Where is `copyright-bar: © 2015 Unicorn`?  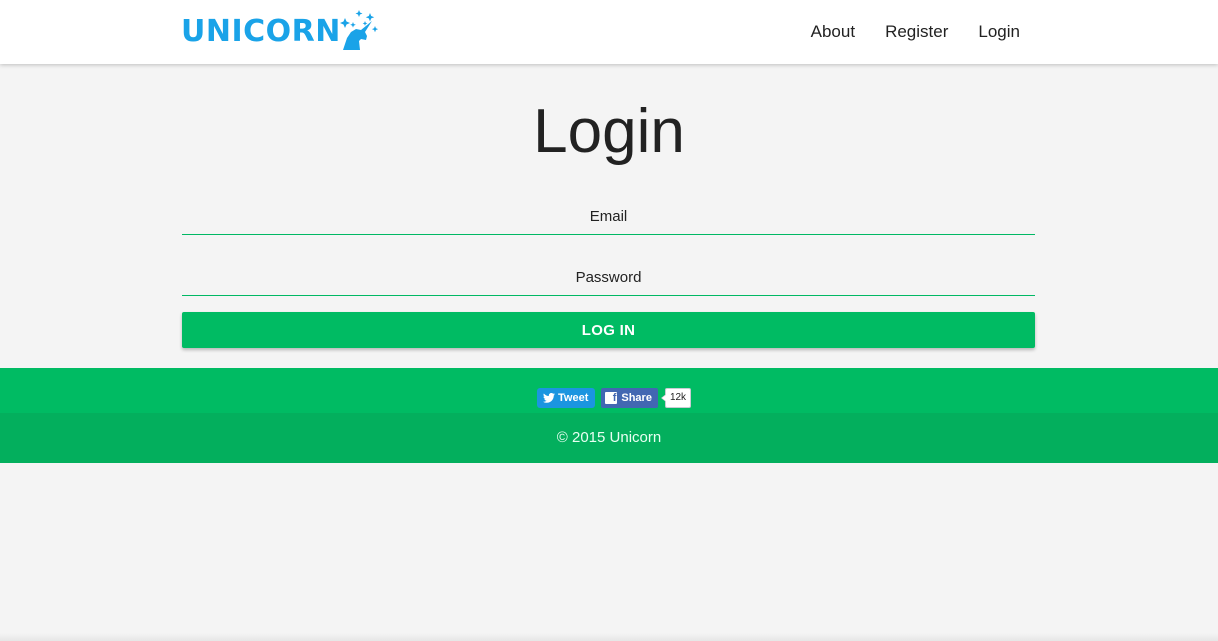
copyright-bar: © 2015 Unicorn is located at coordinates (609, 438).